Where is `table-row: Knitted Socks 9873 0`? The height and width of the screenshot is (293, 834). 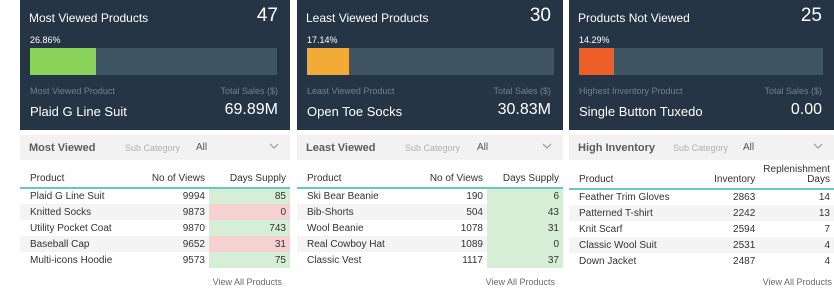 table-row: Knitted Socks 9873 0 is located at coordinates (155, 212).